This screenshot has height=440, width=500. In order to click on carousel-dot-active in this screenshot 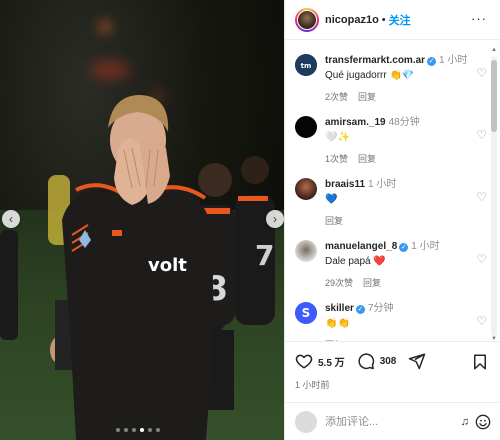, I will do `click(142, 430)`.